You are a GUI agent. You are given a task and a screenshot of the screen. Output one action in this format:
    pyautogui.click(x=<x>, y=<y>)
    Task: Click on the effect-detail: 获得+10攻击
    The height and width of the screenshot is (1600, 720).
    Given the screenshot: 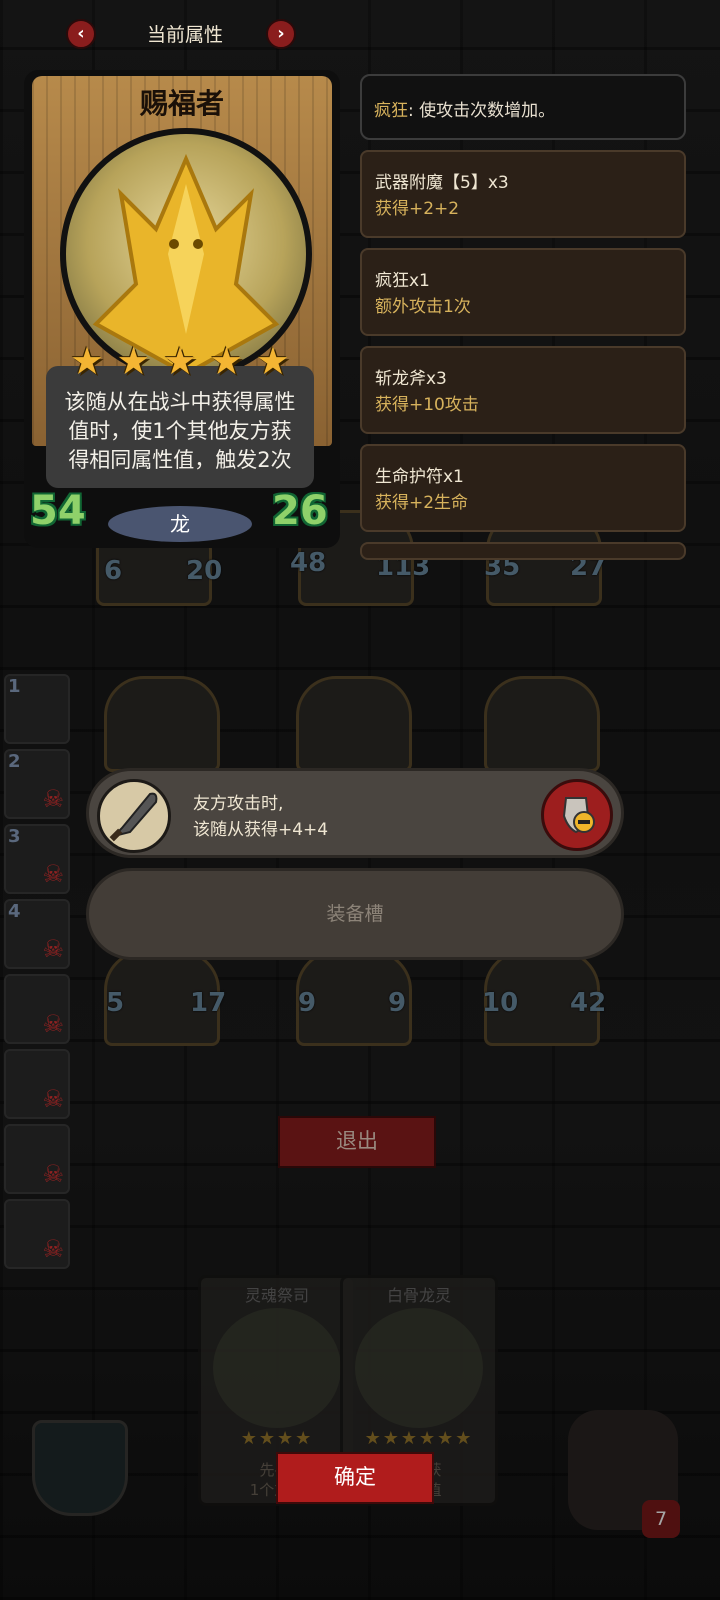 What is the action you would take?
    pyautogui.click(x=427, y=405)
    